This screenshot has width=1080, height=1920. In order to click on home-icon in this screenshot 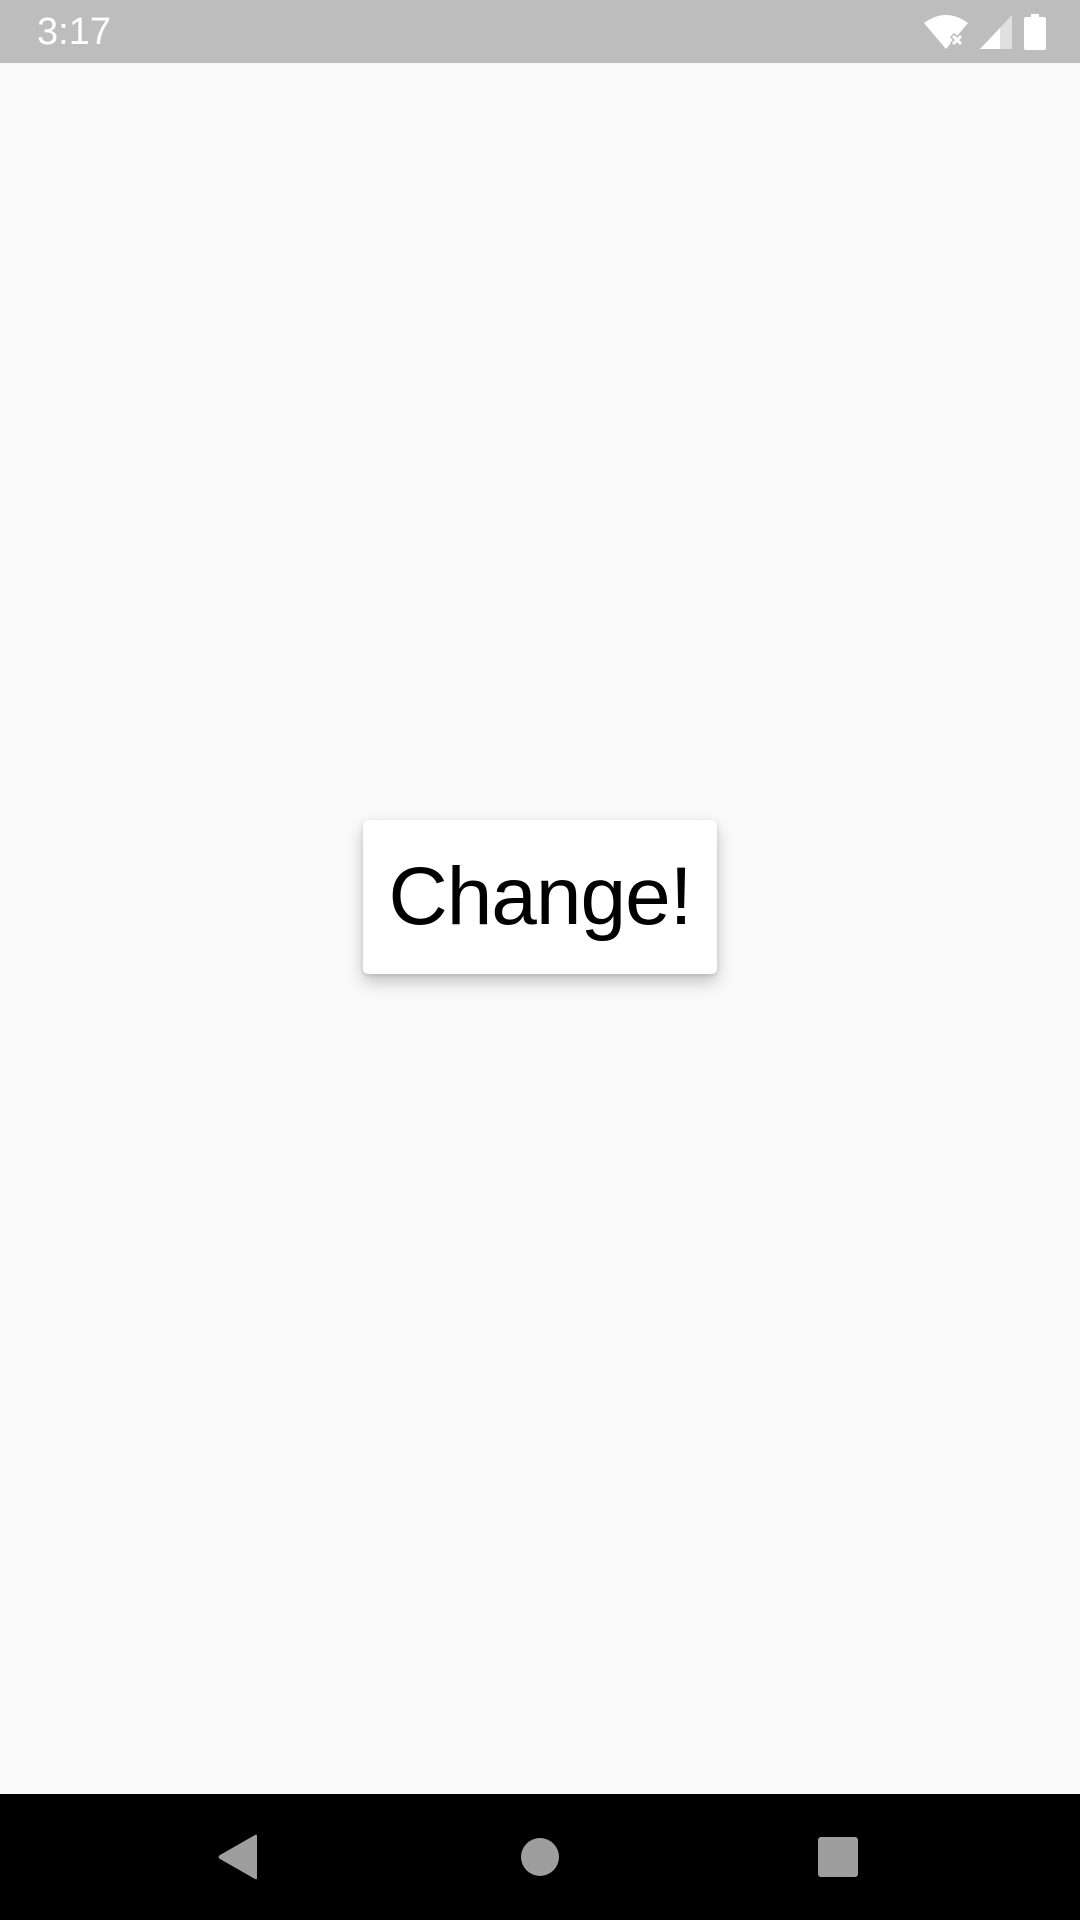, I will do `click(540, 1857)`.